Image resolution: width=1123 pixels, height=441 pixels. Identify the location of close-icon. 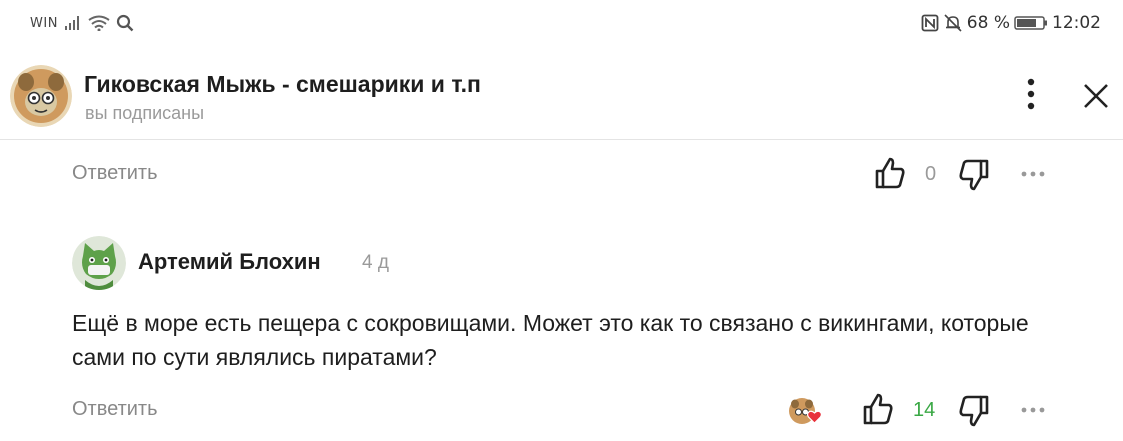
(1096, 96).